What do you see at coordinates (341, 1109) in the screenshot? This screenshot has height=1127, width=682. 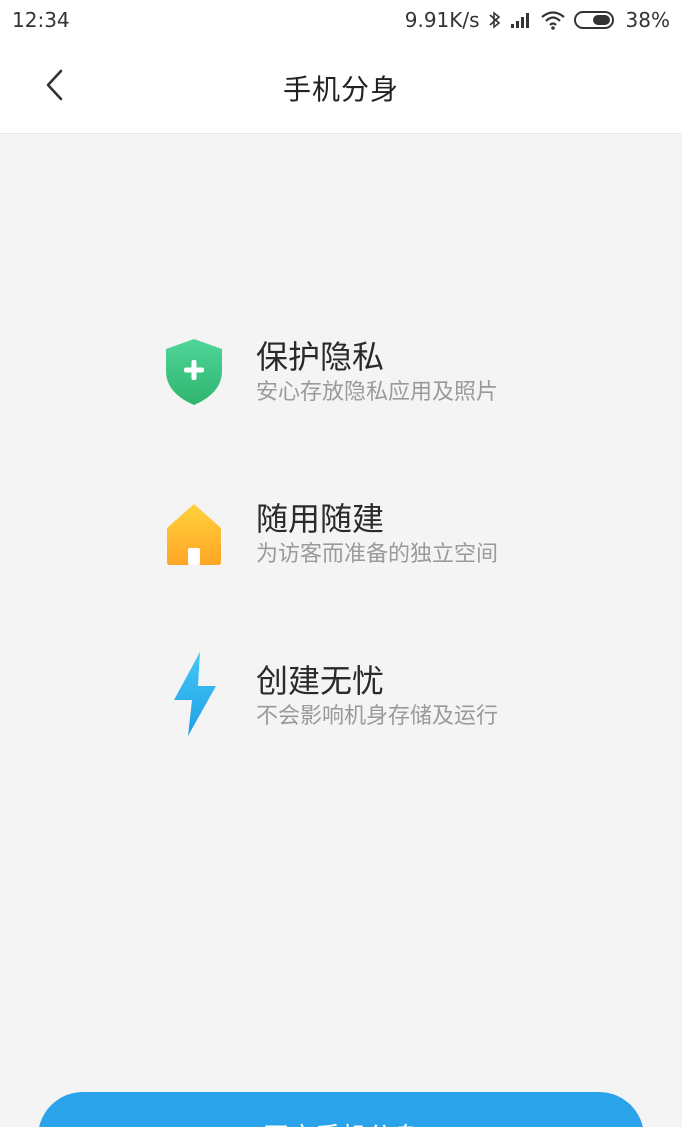 I see `enable-dual-space-button: 开启手机分身` at bounding box center [341, 1109].